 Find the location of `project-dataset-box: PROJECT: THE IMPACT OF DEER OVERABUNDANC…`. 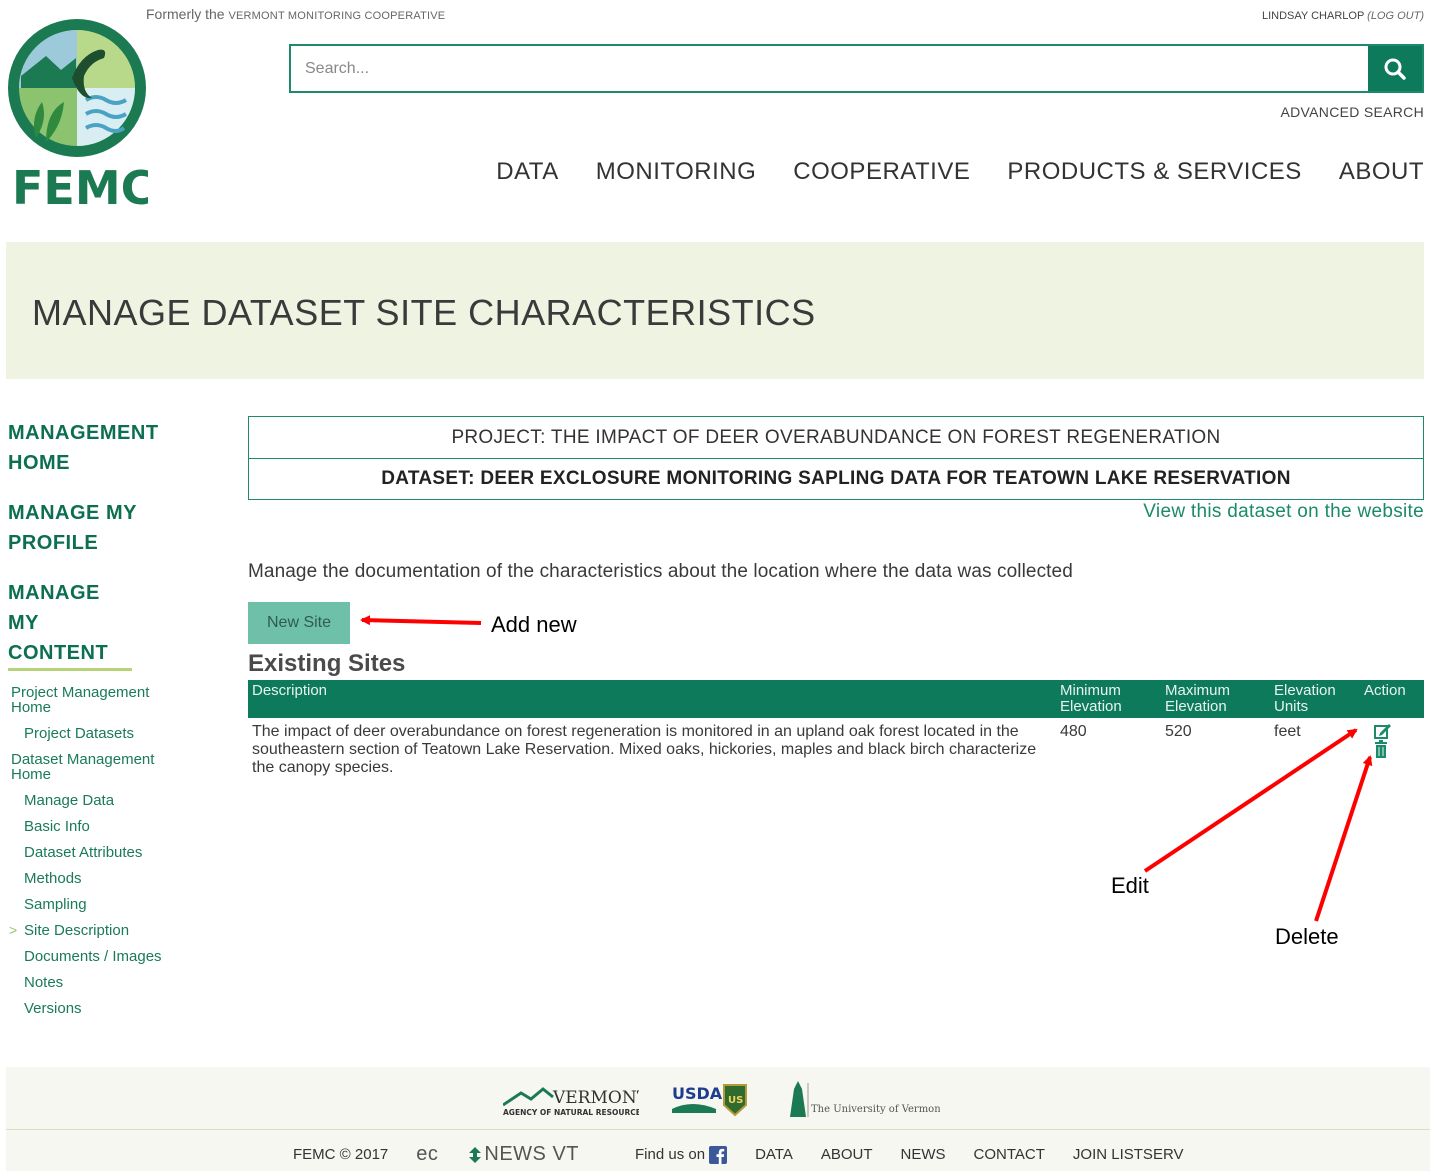

project-dataset-box: PROJECT: THE IMPACT OF DEER OVERABUNDANC… is located at coordinates (836, 458).